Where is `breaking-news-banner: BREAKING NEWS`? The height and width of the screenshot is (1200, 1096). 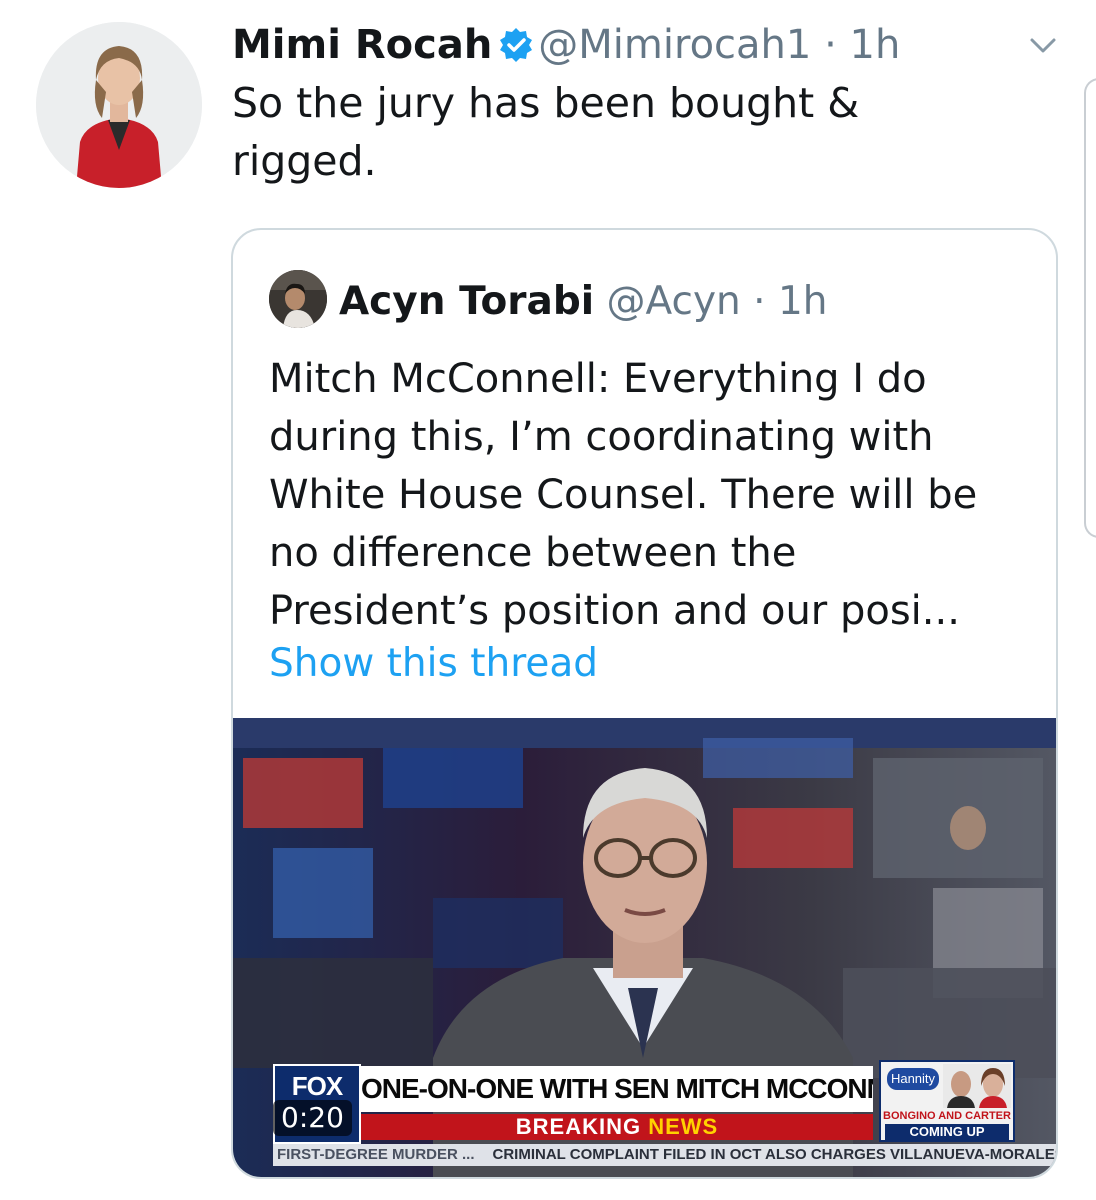 breaking-news-banner: BREAKING NEWS is located at coordinates (617, 1127).